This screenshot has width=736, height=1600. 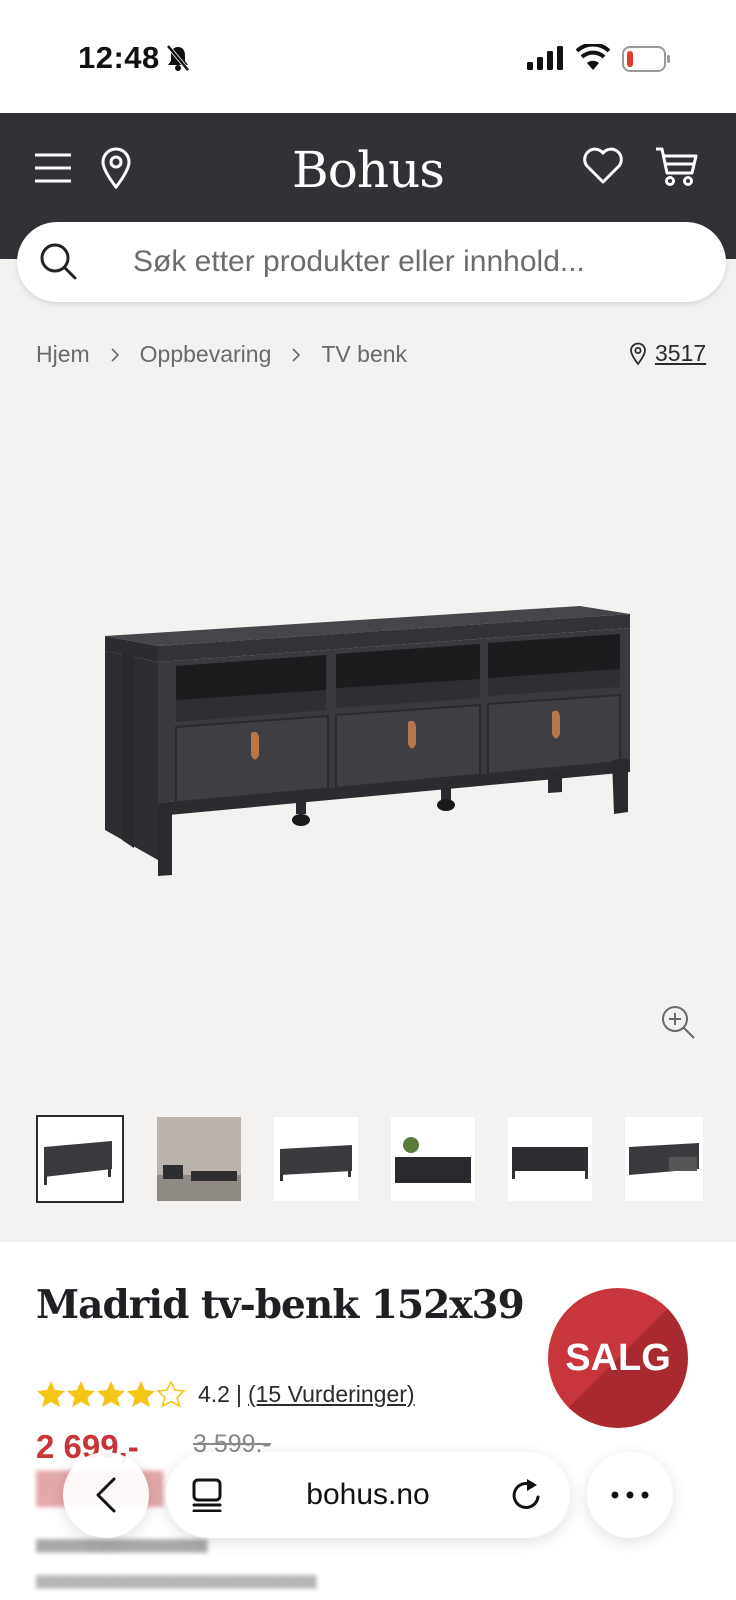 I want to click on location-pin-icon, so click(x=638, y=353).